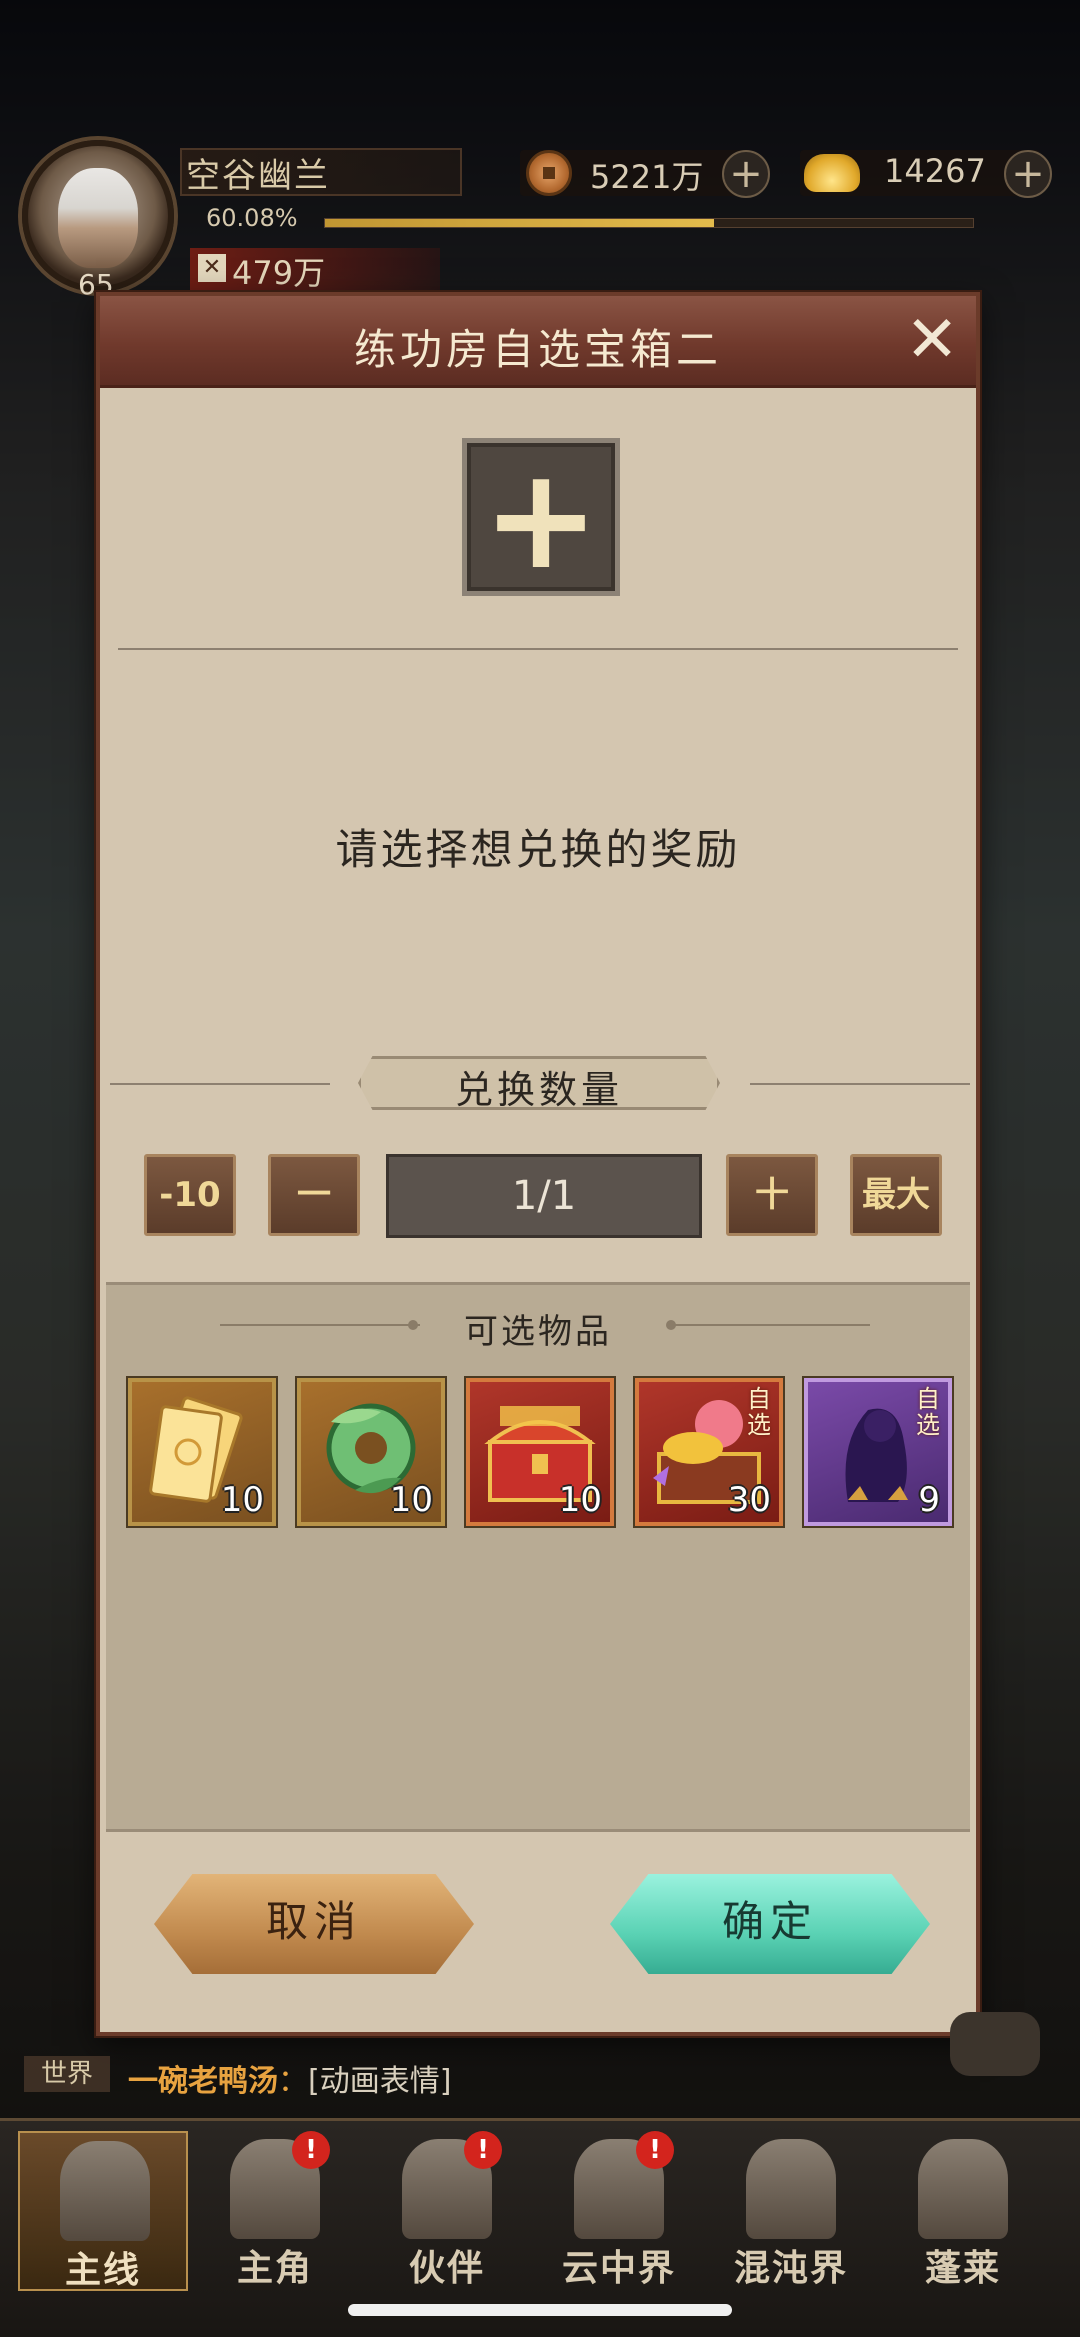  What do you see at coordinates (258, 176) in the screenshot?
I see `player-name: 空谷幽兰` at bounding box center [258, 176].